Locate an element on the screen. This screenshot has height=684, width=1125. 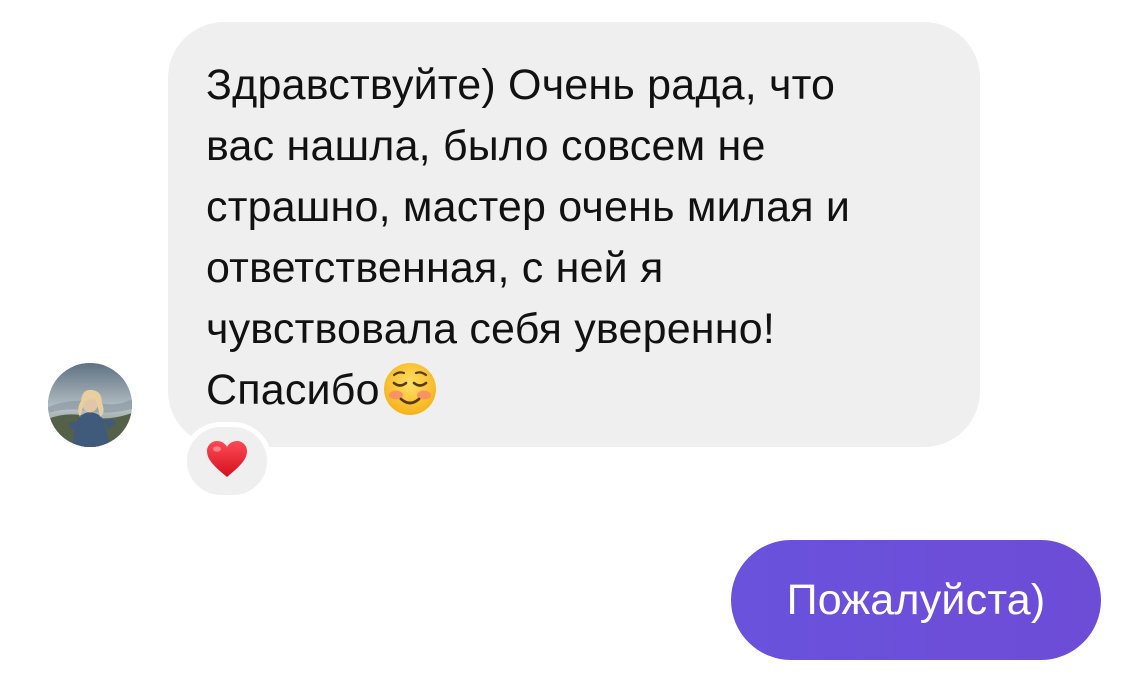
user-avatar is located at coordinates (90, 405).